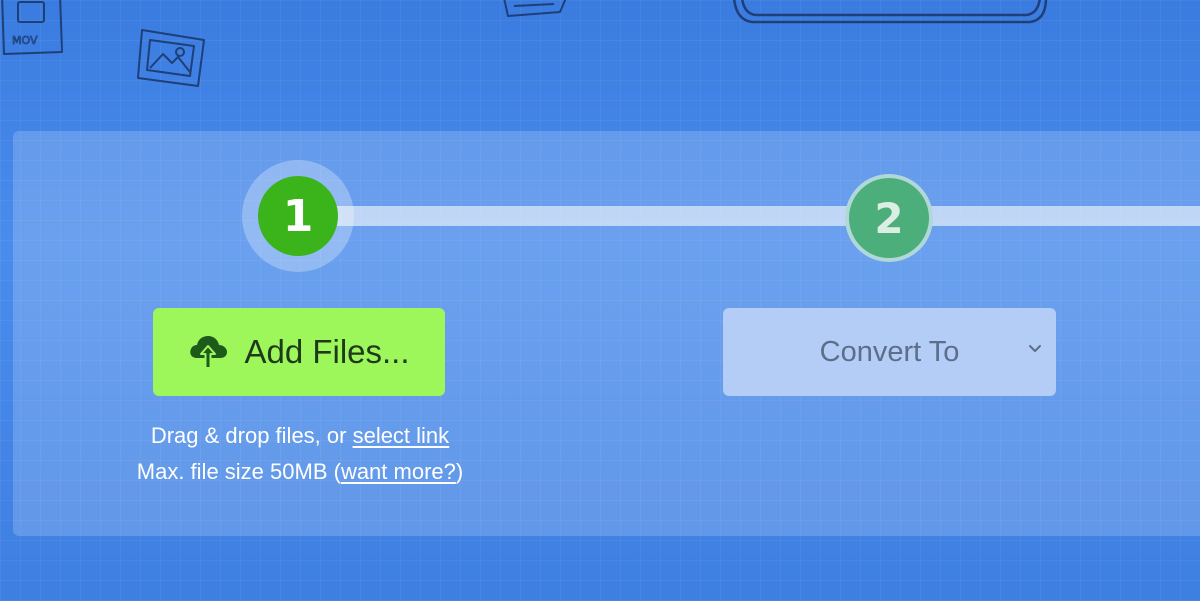  I want to click on want-more-link: want more?, so click(398, 471).